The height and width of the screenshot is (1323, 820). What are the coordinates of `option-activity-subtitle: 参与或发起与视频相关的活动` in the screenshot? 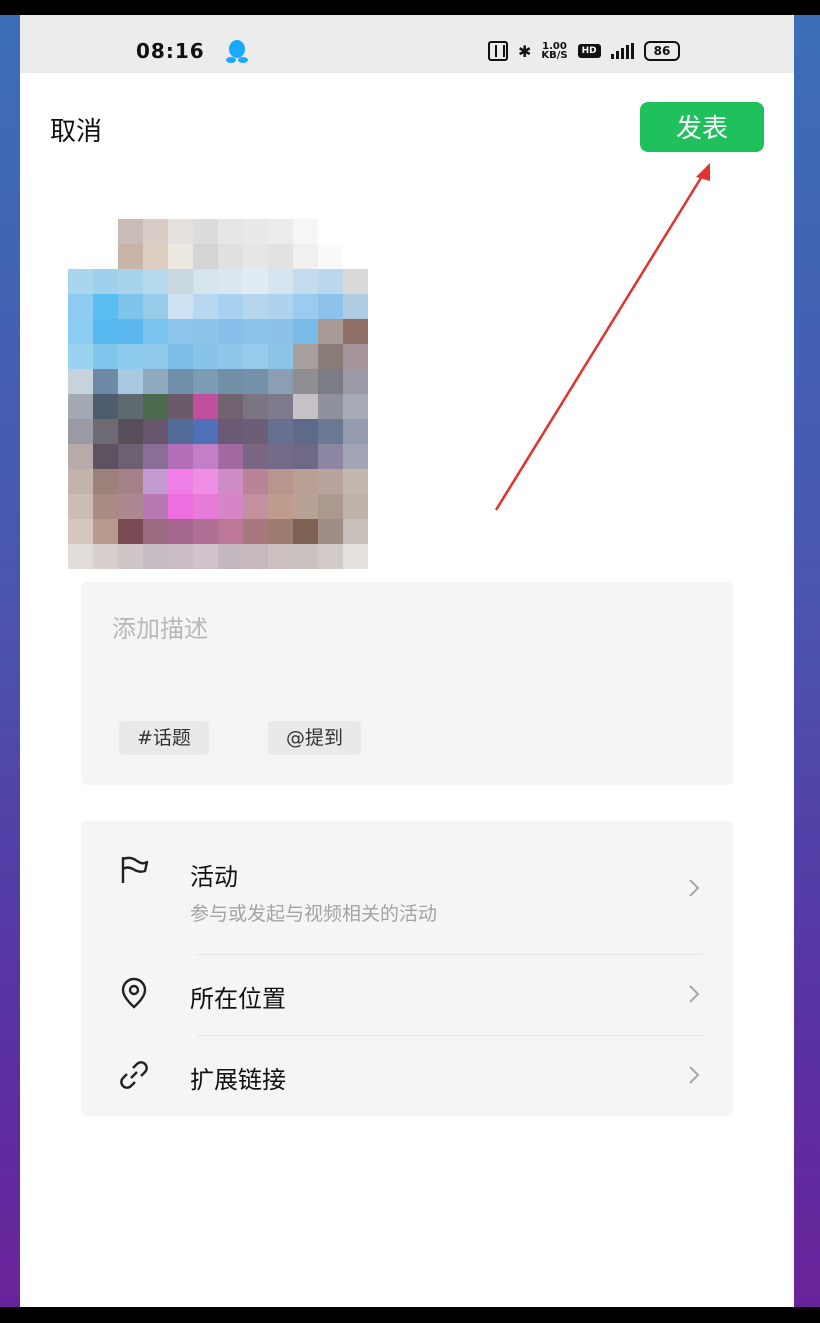 It's located at (314, 914).